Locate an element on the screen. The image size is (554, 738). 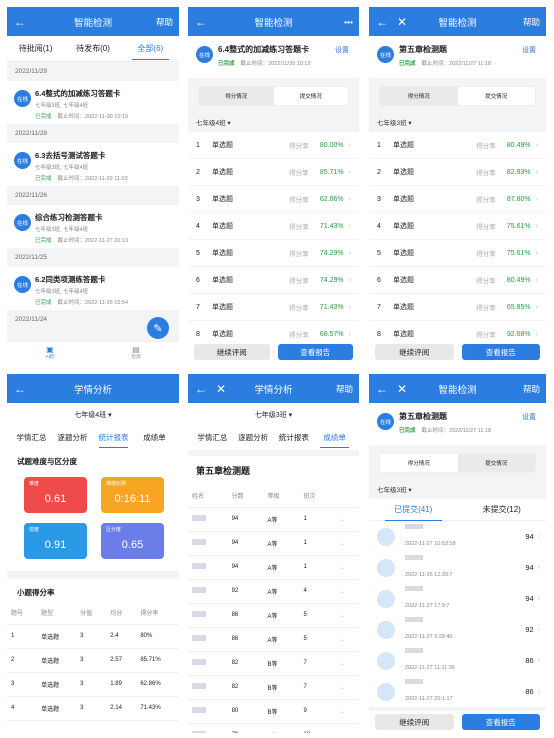
student-name-cell is located at coordinates (208, 591).